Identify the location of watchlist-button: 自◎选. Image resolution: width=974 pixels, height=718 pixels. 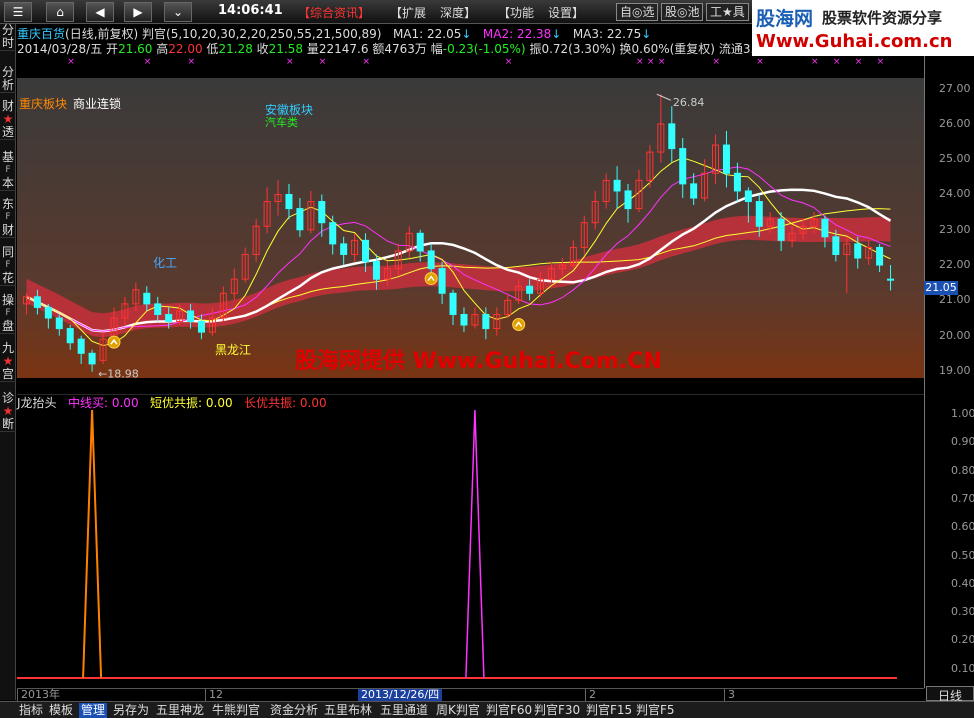
(637, 12).